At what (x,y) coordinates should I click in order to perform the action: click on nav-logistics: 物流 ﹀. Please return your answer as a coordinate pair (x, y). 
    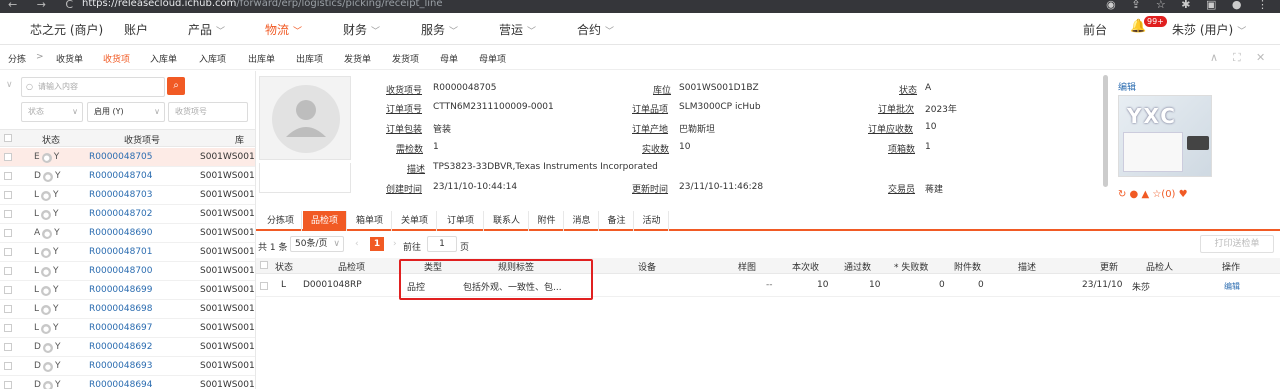
    Looking at the image, I should click on (283, 29).